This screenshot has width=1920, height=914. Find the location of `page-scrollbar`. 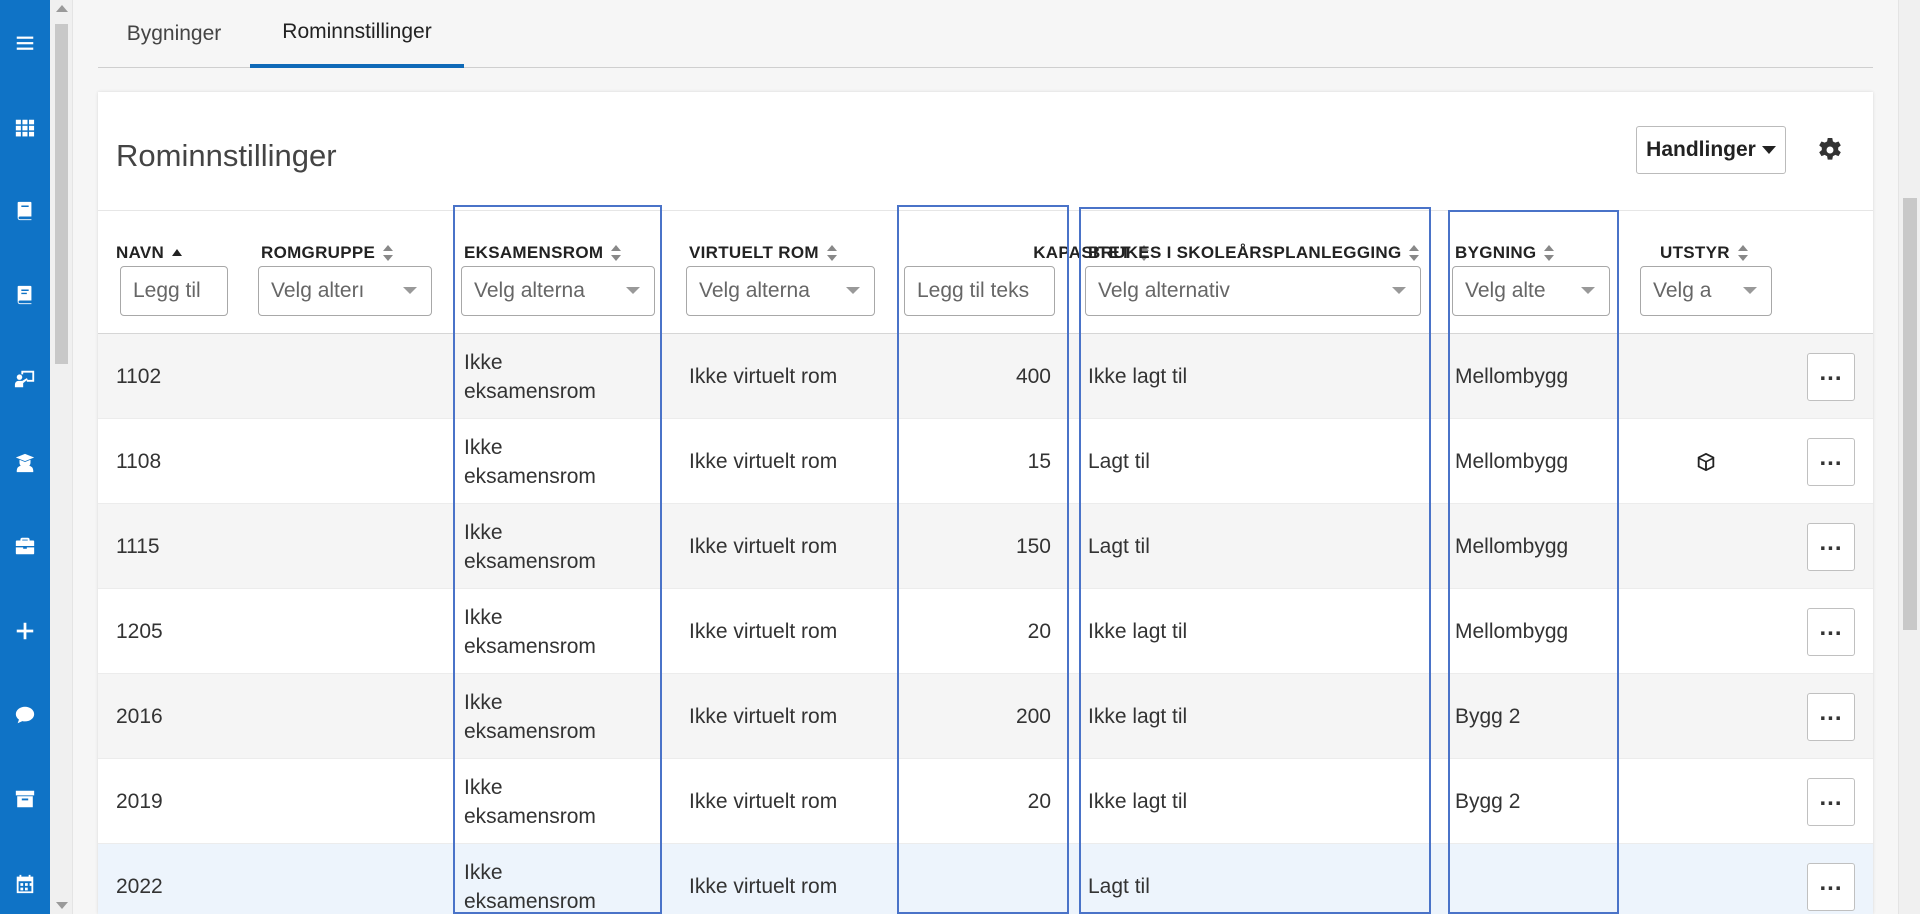

page-scrollbar is located at coordinates (61, 457).